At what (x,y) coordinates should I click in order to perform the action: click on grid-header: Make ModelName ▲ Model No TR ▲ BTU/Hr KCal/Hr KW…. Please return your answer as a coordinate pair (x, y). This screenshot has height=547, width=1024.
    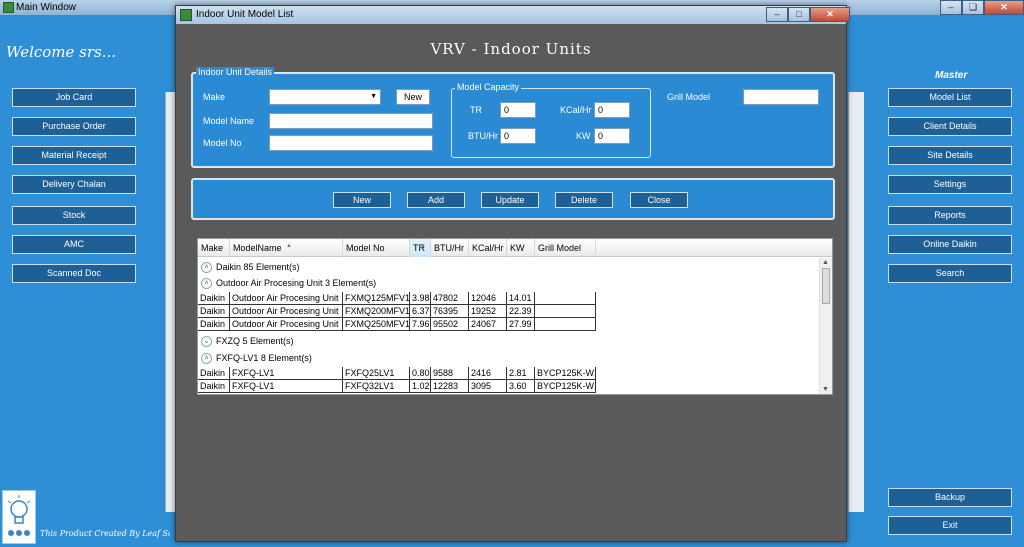
    Looking at the image, I should click on (515, 248).